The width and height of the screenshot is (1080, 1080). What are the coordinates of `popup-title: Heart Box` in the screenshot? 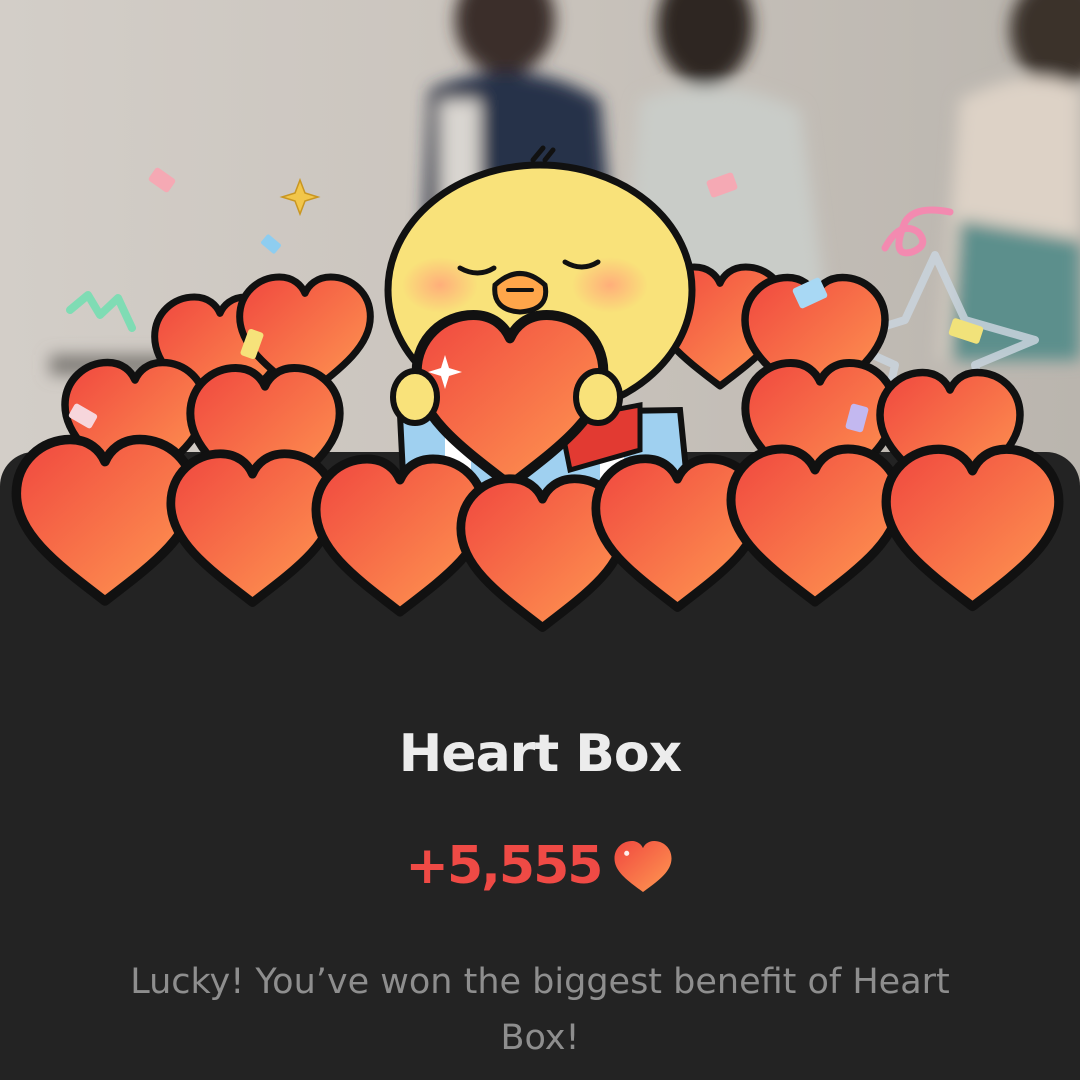 It's located at (540, 754).